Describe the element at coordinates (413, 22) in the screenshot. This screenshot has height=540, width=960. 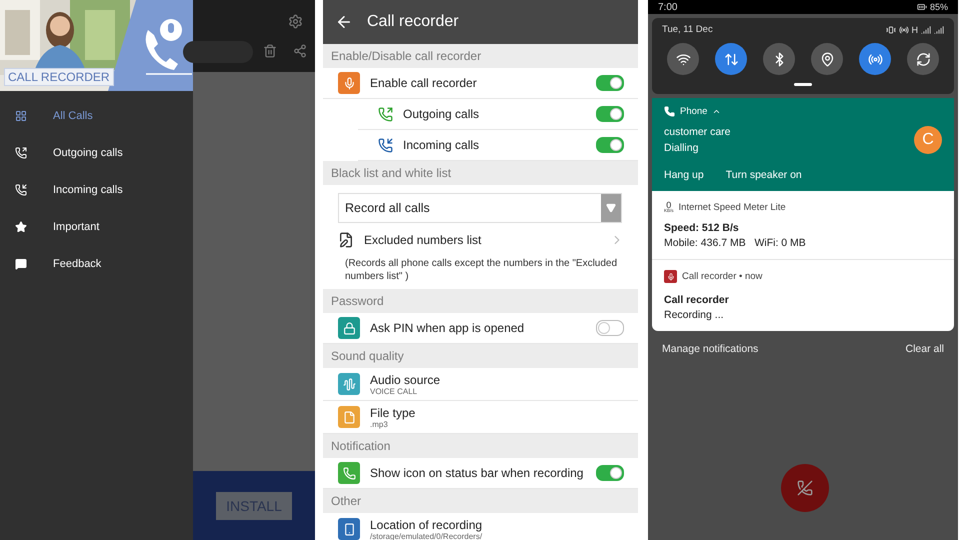
I see `screen-title: Call recorder` at that location.